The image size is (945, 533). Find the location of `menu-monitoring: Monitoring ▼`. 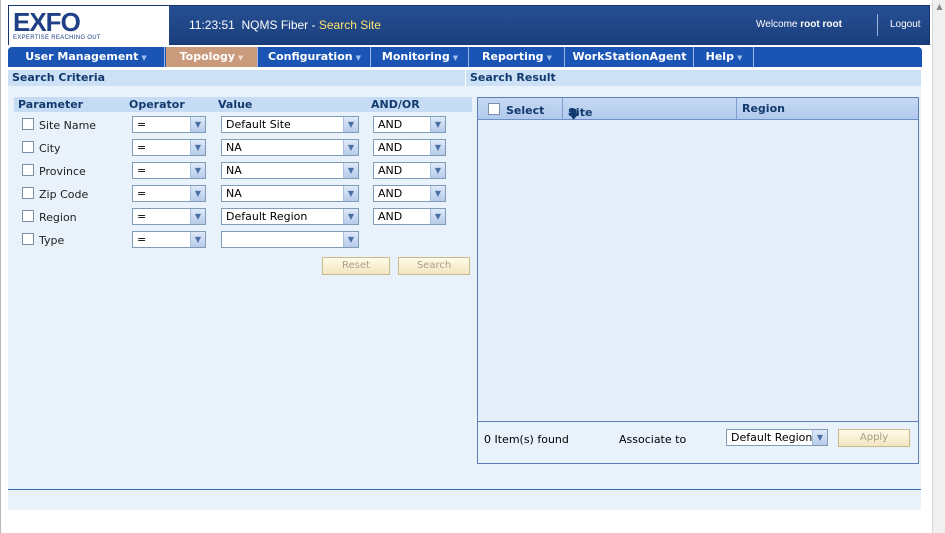

menu-monitoring: Monitoring ▼ is located at coordinates (420, 57).